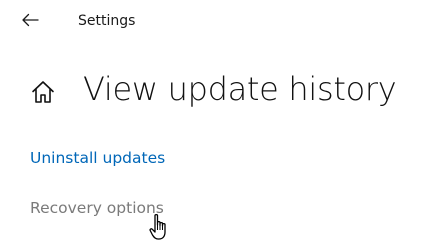  I want to click on hand-pointer-cursor-icon, so click(157, 226).